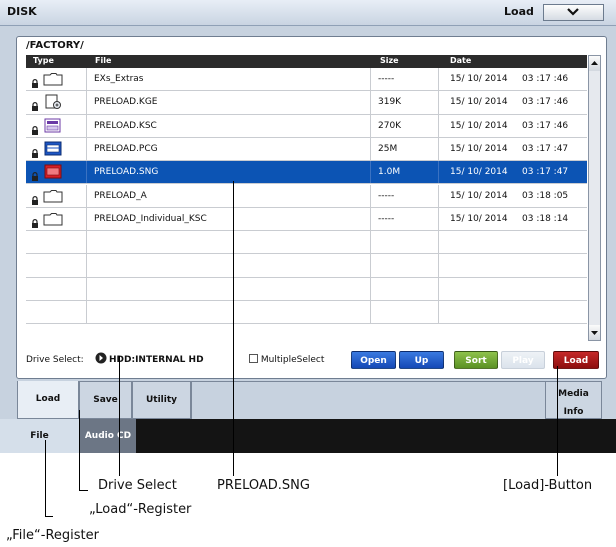  What do you see at coordinates (43, 60) in the screenshot?
I see `column-header-type: Type` at bounding box center [43, 60].